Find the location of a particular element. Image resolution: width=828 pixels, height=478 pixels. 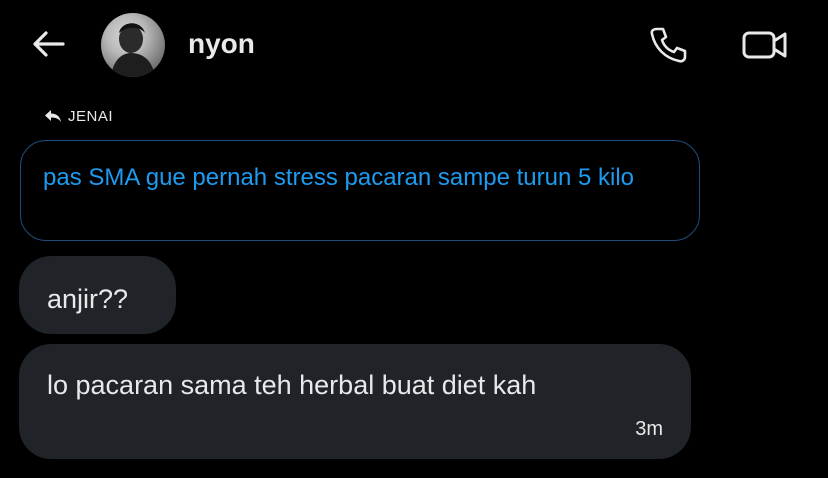

reply-author: JENAI is located at coordinates (91, 116).